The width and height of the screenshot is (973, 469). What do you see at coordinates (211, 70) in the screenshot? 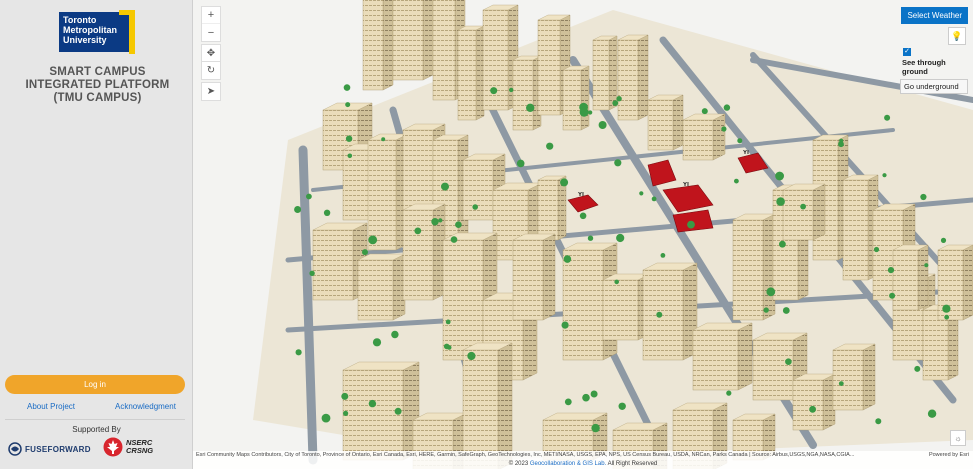
I see `rotate-icon: ↻` at bounding box center [211, 70].